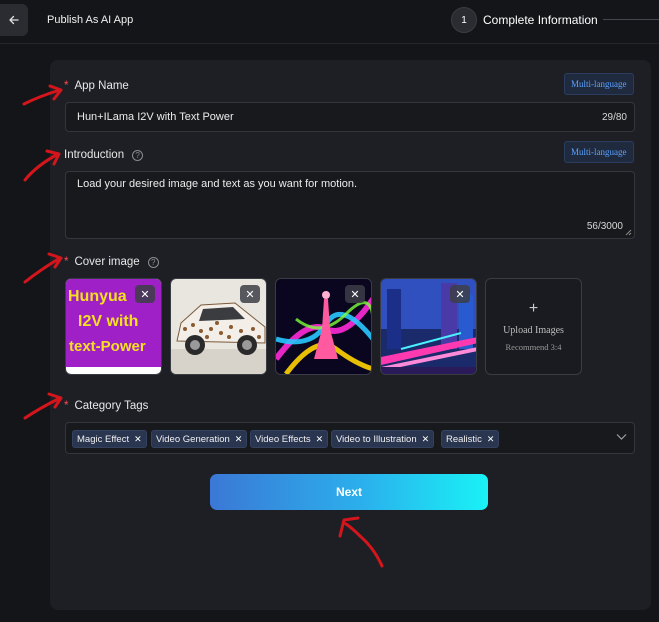  I want to click on tag-realistic: Realistic ✕, so click(470, 439).